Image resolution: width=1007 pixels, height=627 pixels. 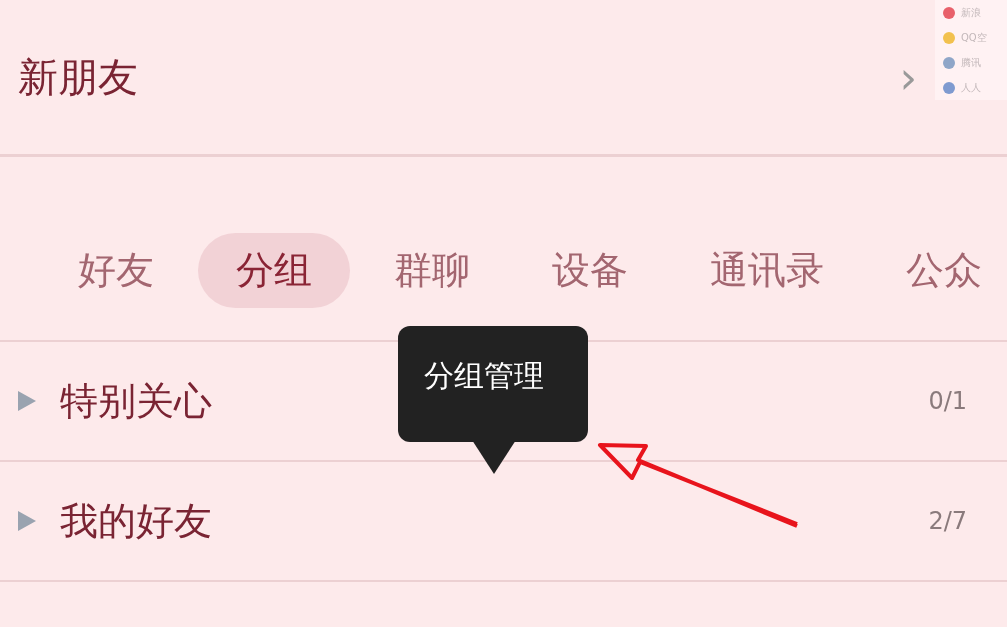 What do you see at coordinates (136, 521) in the screenshot?
I see `group-name: 我的好友` at bounding box center [136, 521].